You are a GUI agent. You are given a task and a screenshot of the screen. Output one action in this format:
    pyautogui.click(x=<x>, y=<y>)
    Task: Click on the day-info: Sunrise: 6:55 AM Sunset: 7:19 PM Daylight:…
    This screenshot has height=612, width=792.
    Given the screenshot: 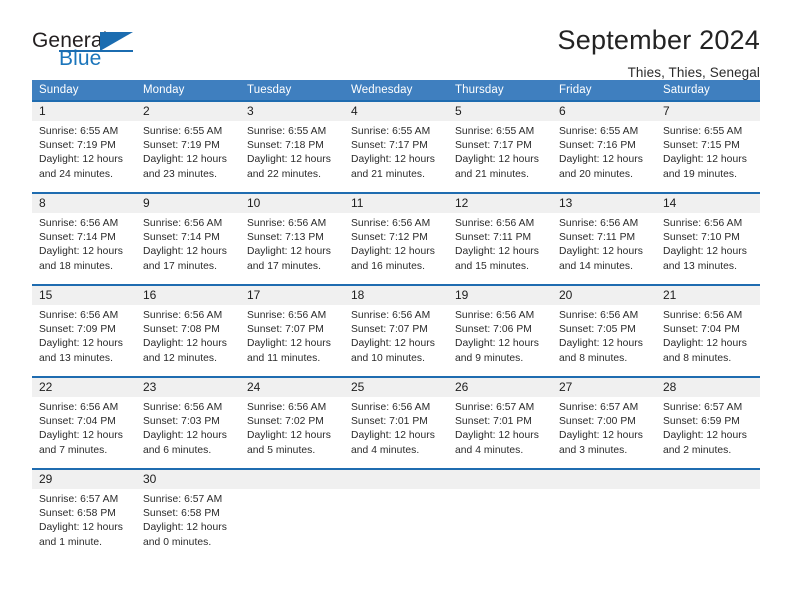 What is the action you would take?
    pyautogui.click(x=84, y=151)
    